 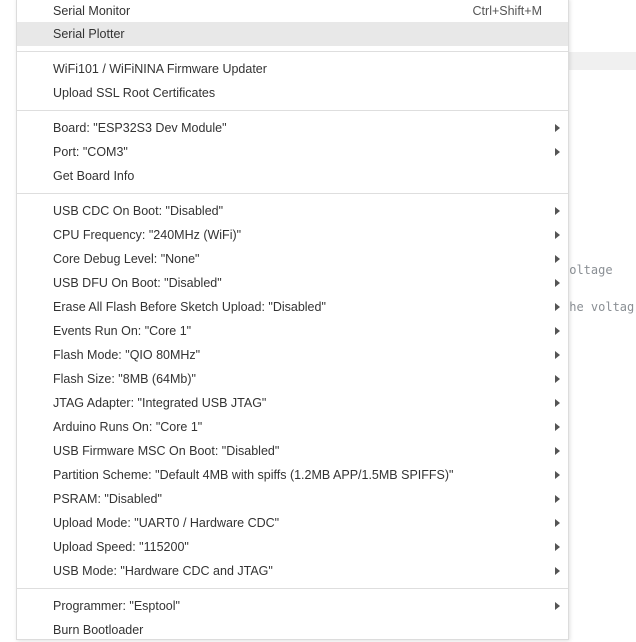 What do you see at coordinates (98, 630) in the screenshot?
I see `menu-item-label: Burn Bootloader` at bounding box center [98, 630].